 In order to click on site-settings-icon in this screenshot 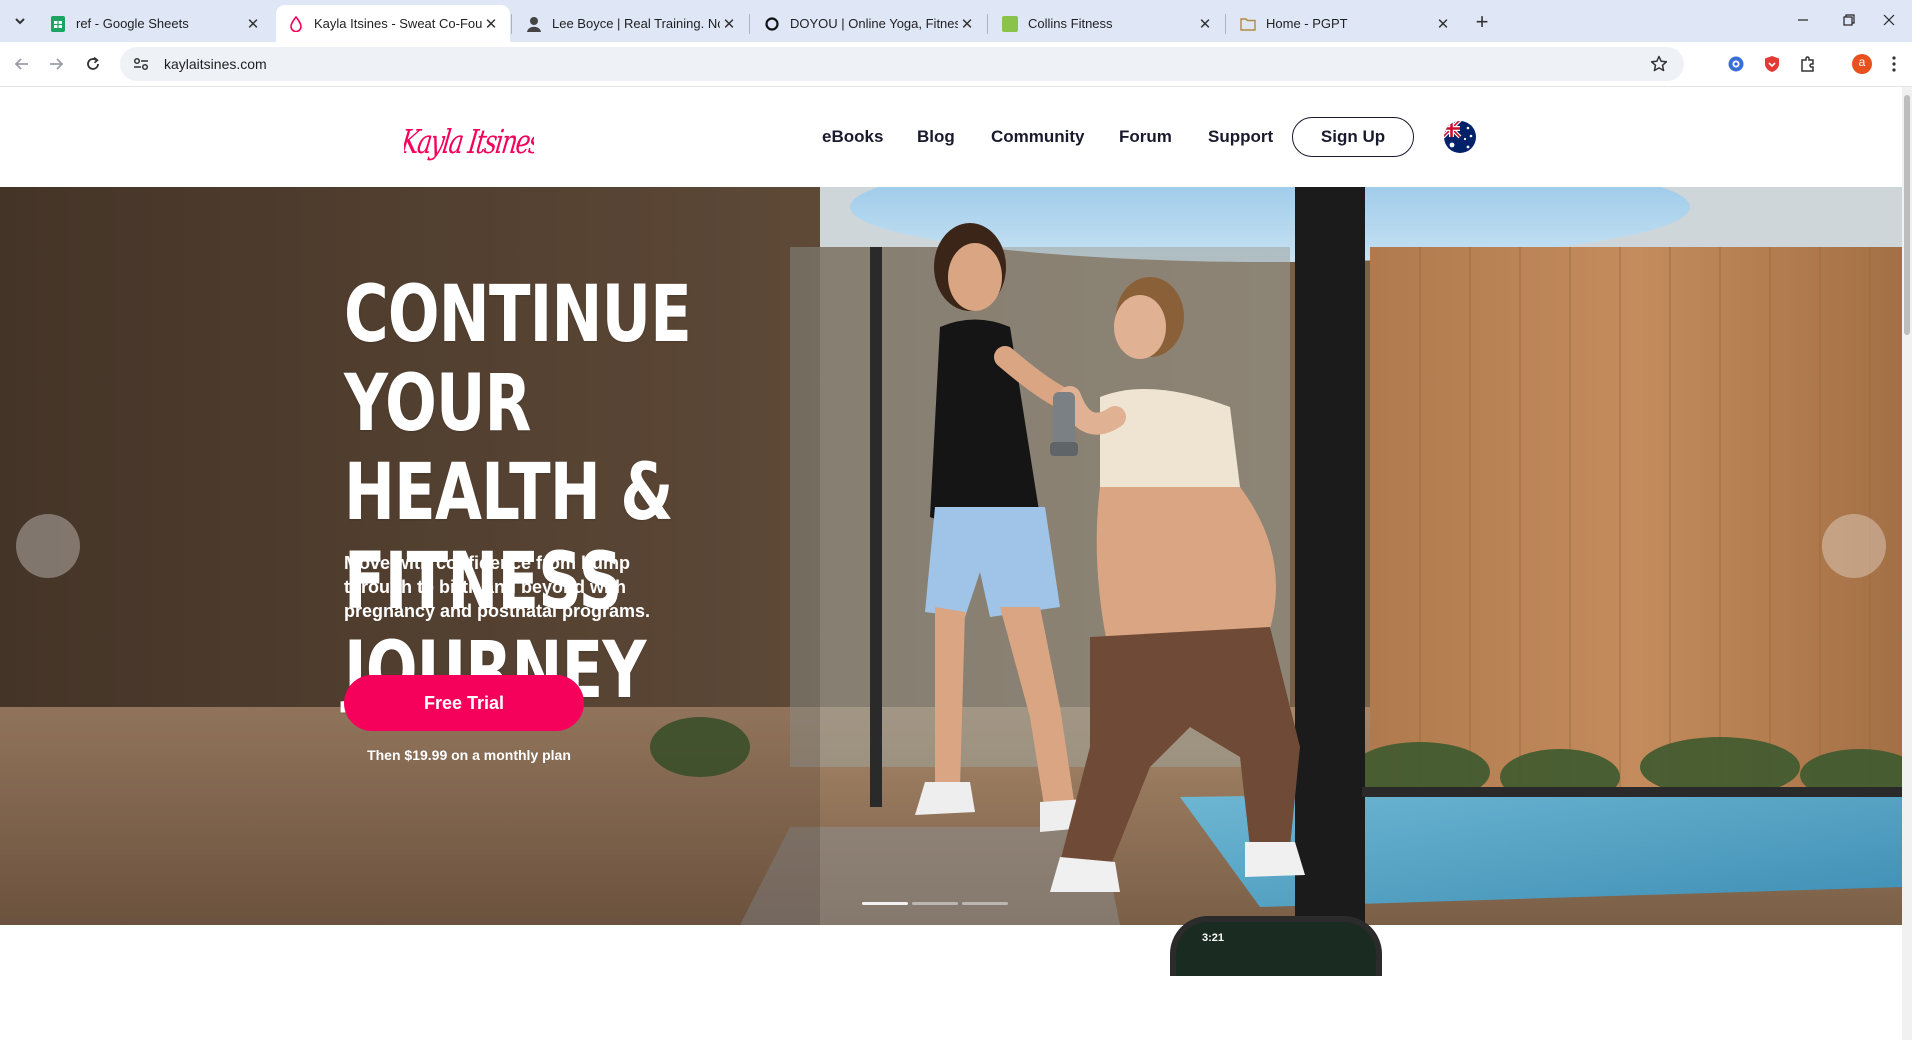, I will do `click(141, 64)`.